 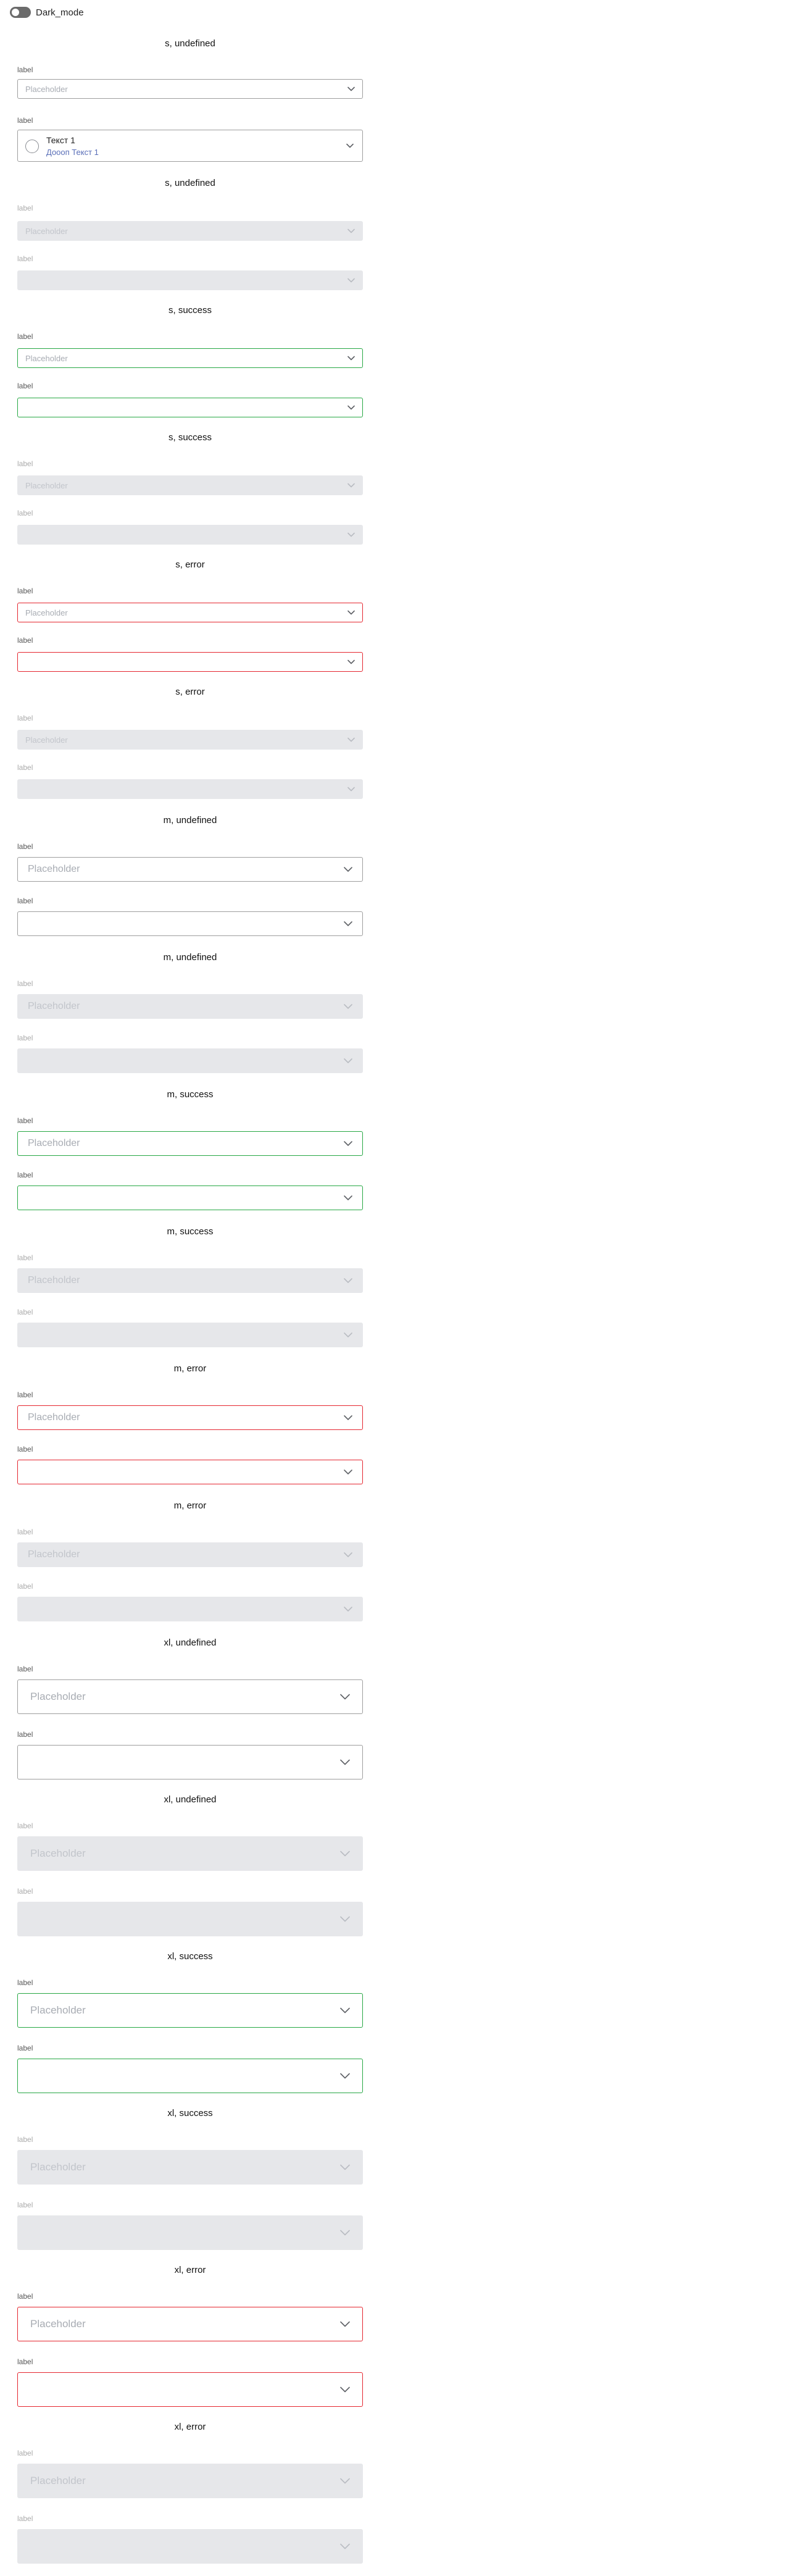 I want to click on section-title: m, error, so click(x=190, y=1506).